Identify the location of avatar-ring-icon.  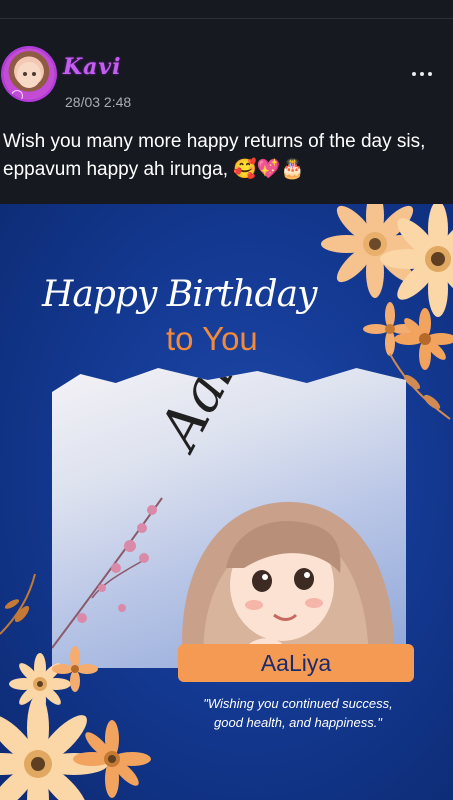
(17, 95).